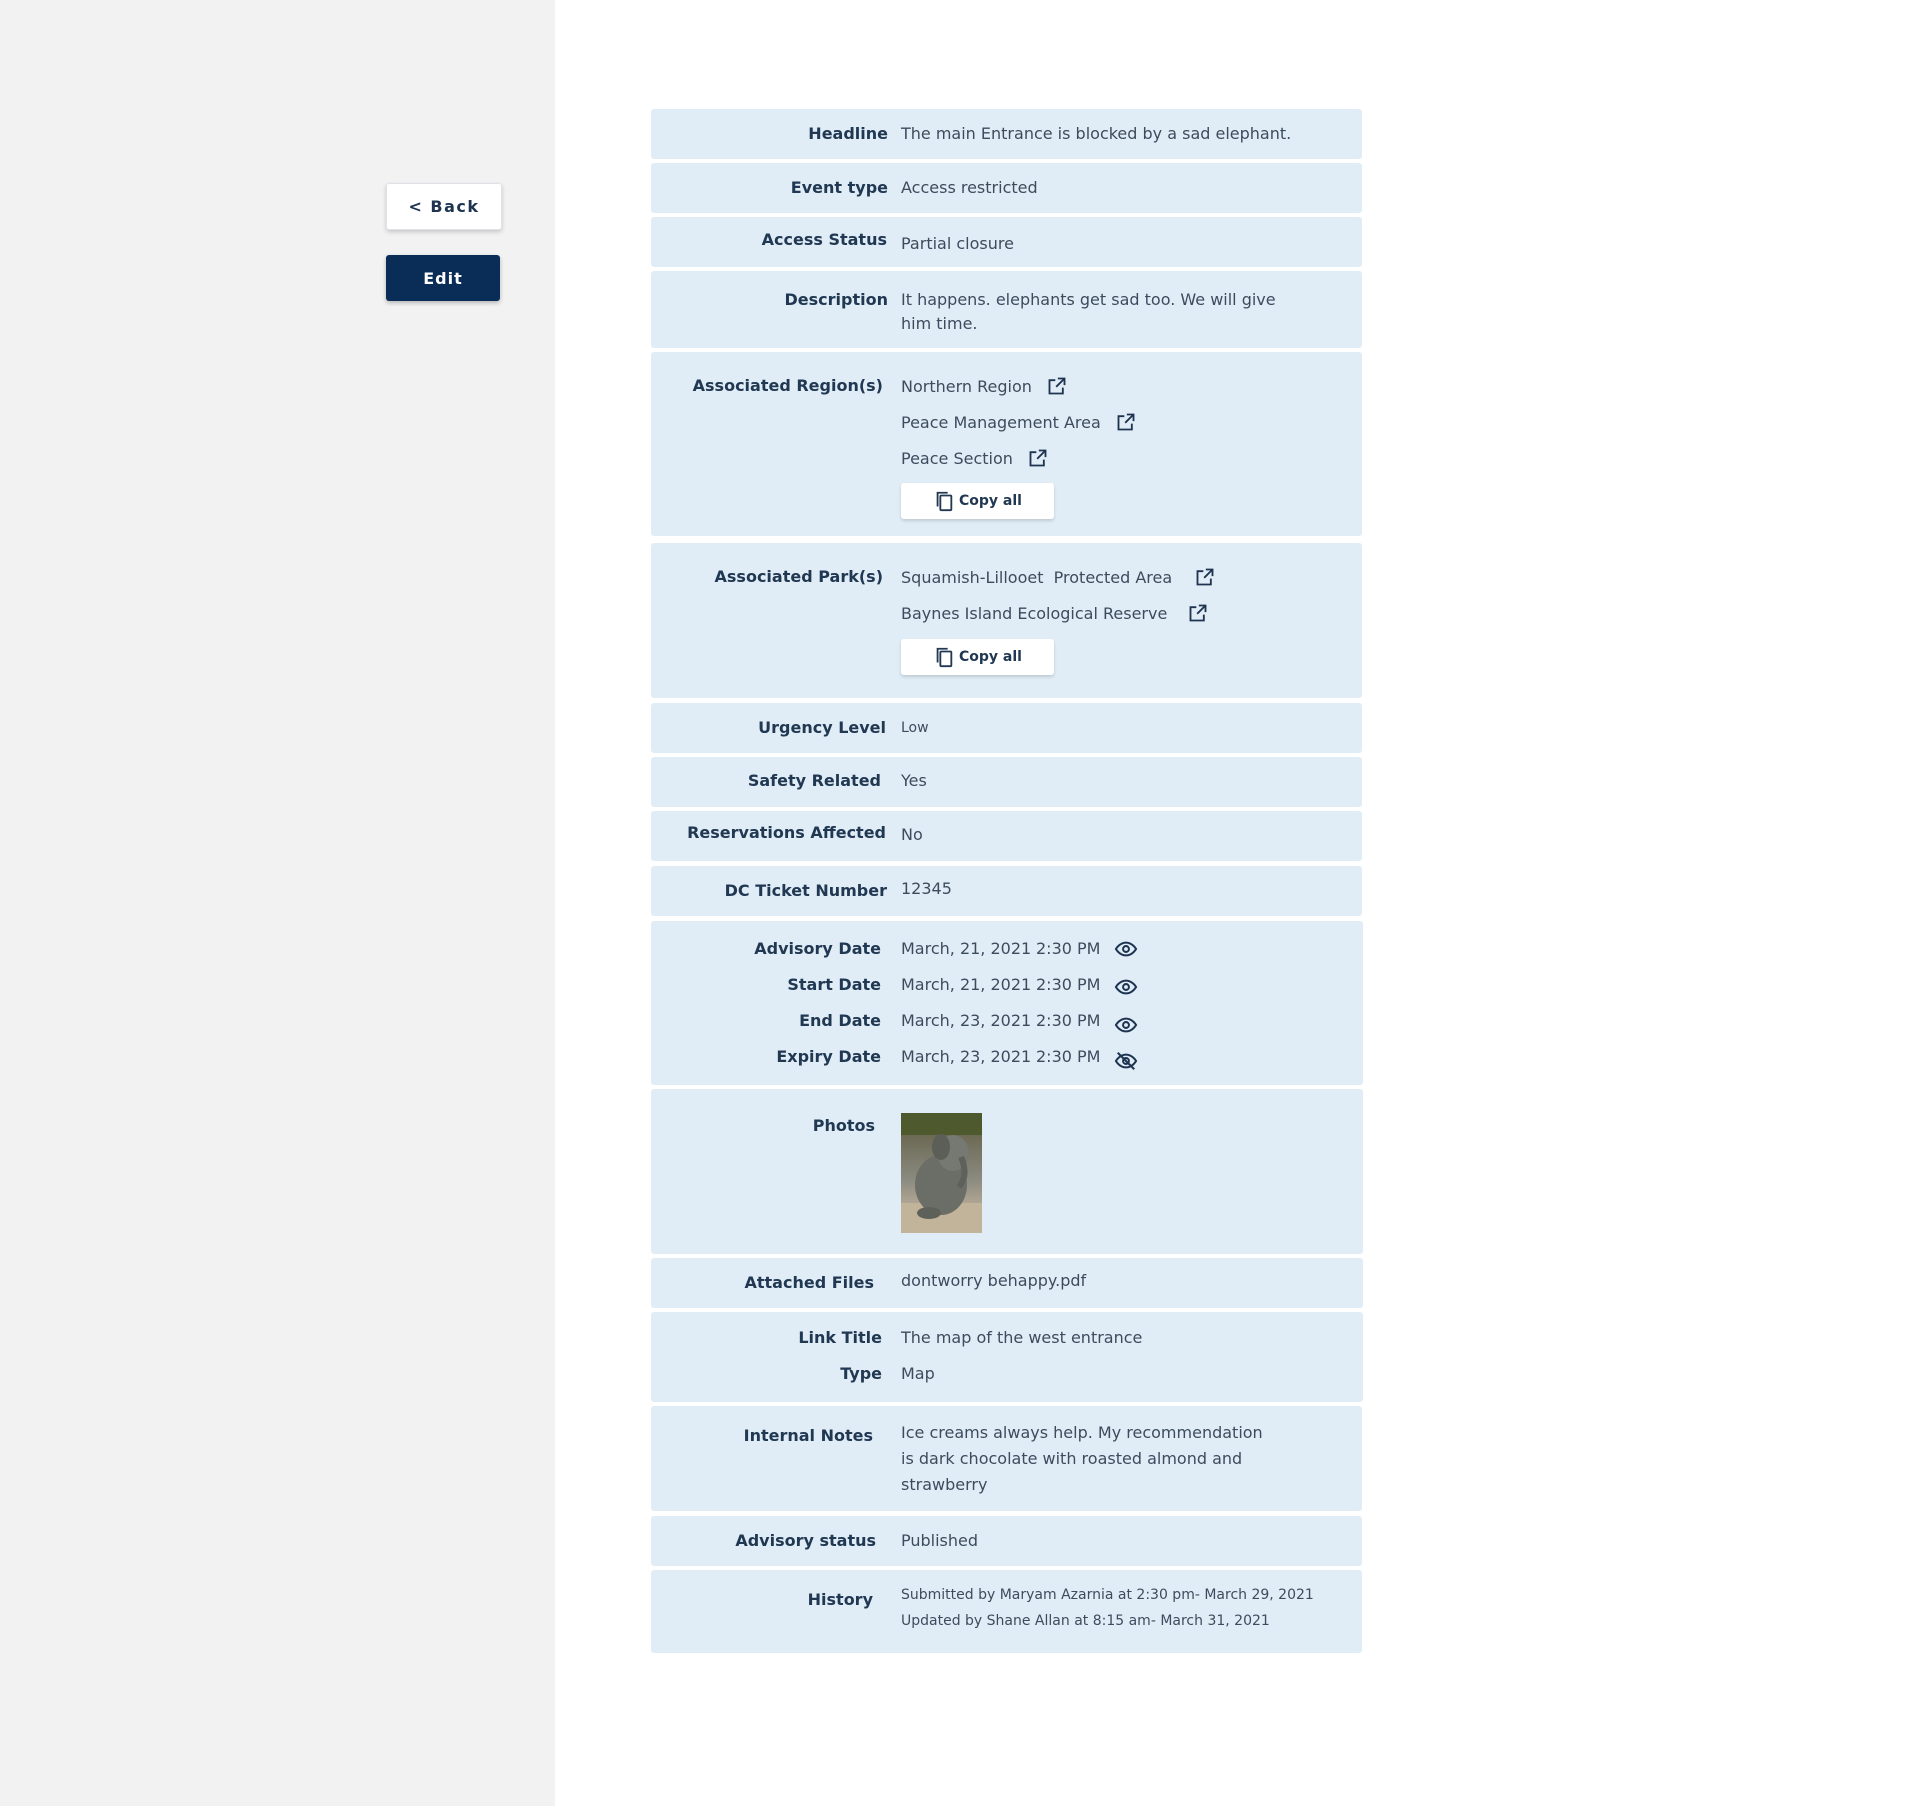  Describe the element at coordinates (1006, 891) in the screenshot. I see `dc-ticket-row: DC Ticket Number 12345` at that location.